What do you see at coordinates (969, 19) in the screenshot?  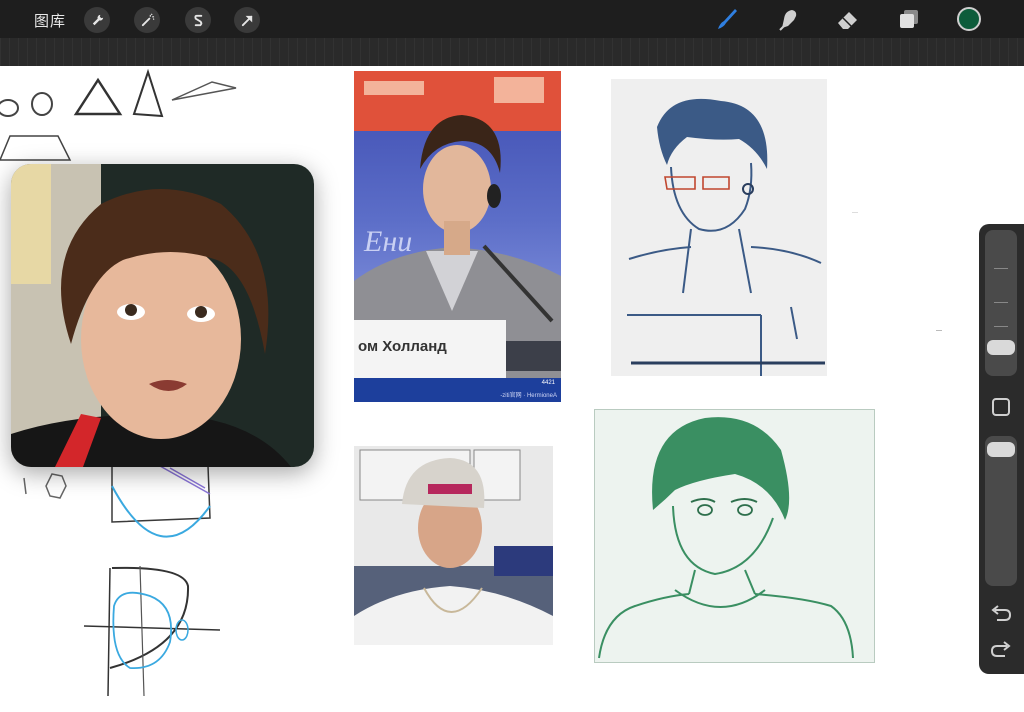 I see `color-picker-swatch` at bounding box center [969, 19].